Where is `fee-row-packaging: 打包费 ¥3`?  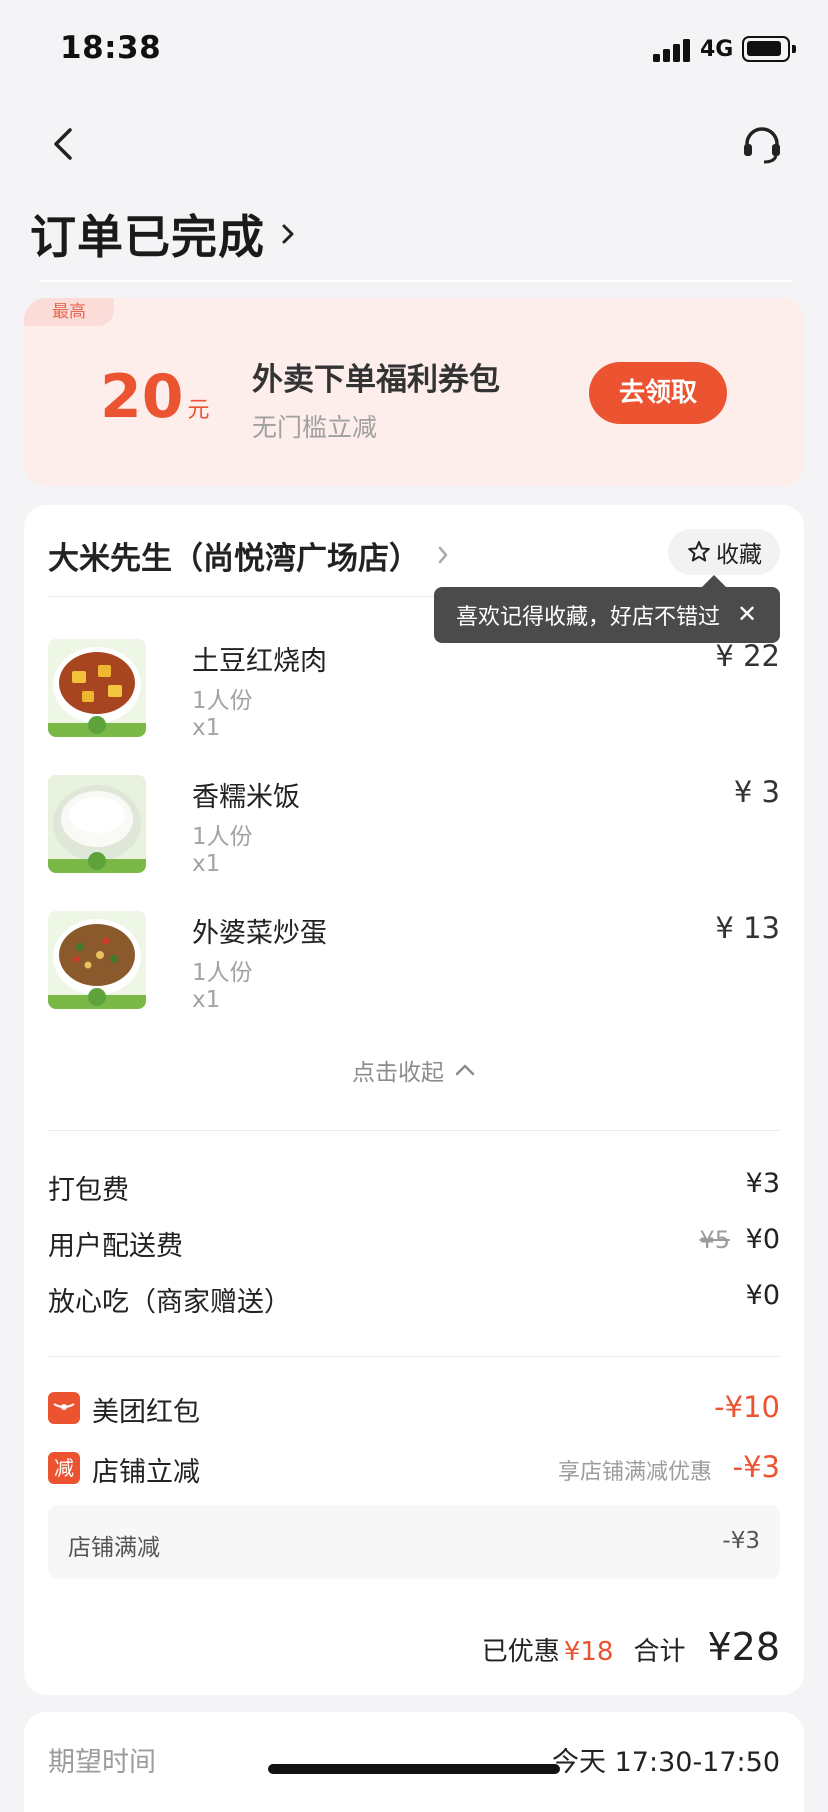
fee-row-packaging: 打包费 ¥3 is located at coordinates (414, 1188).